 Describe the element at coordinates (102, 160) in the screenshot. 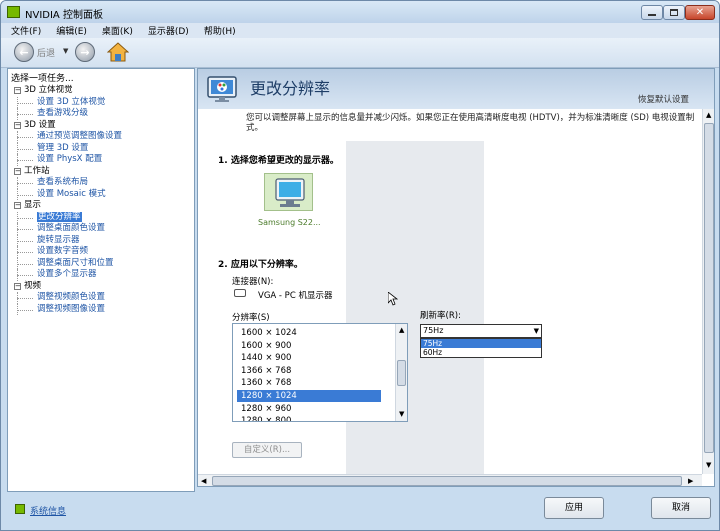

I see `tree-task-link: 设置 PhysX 配置` at that location.